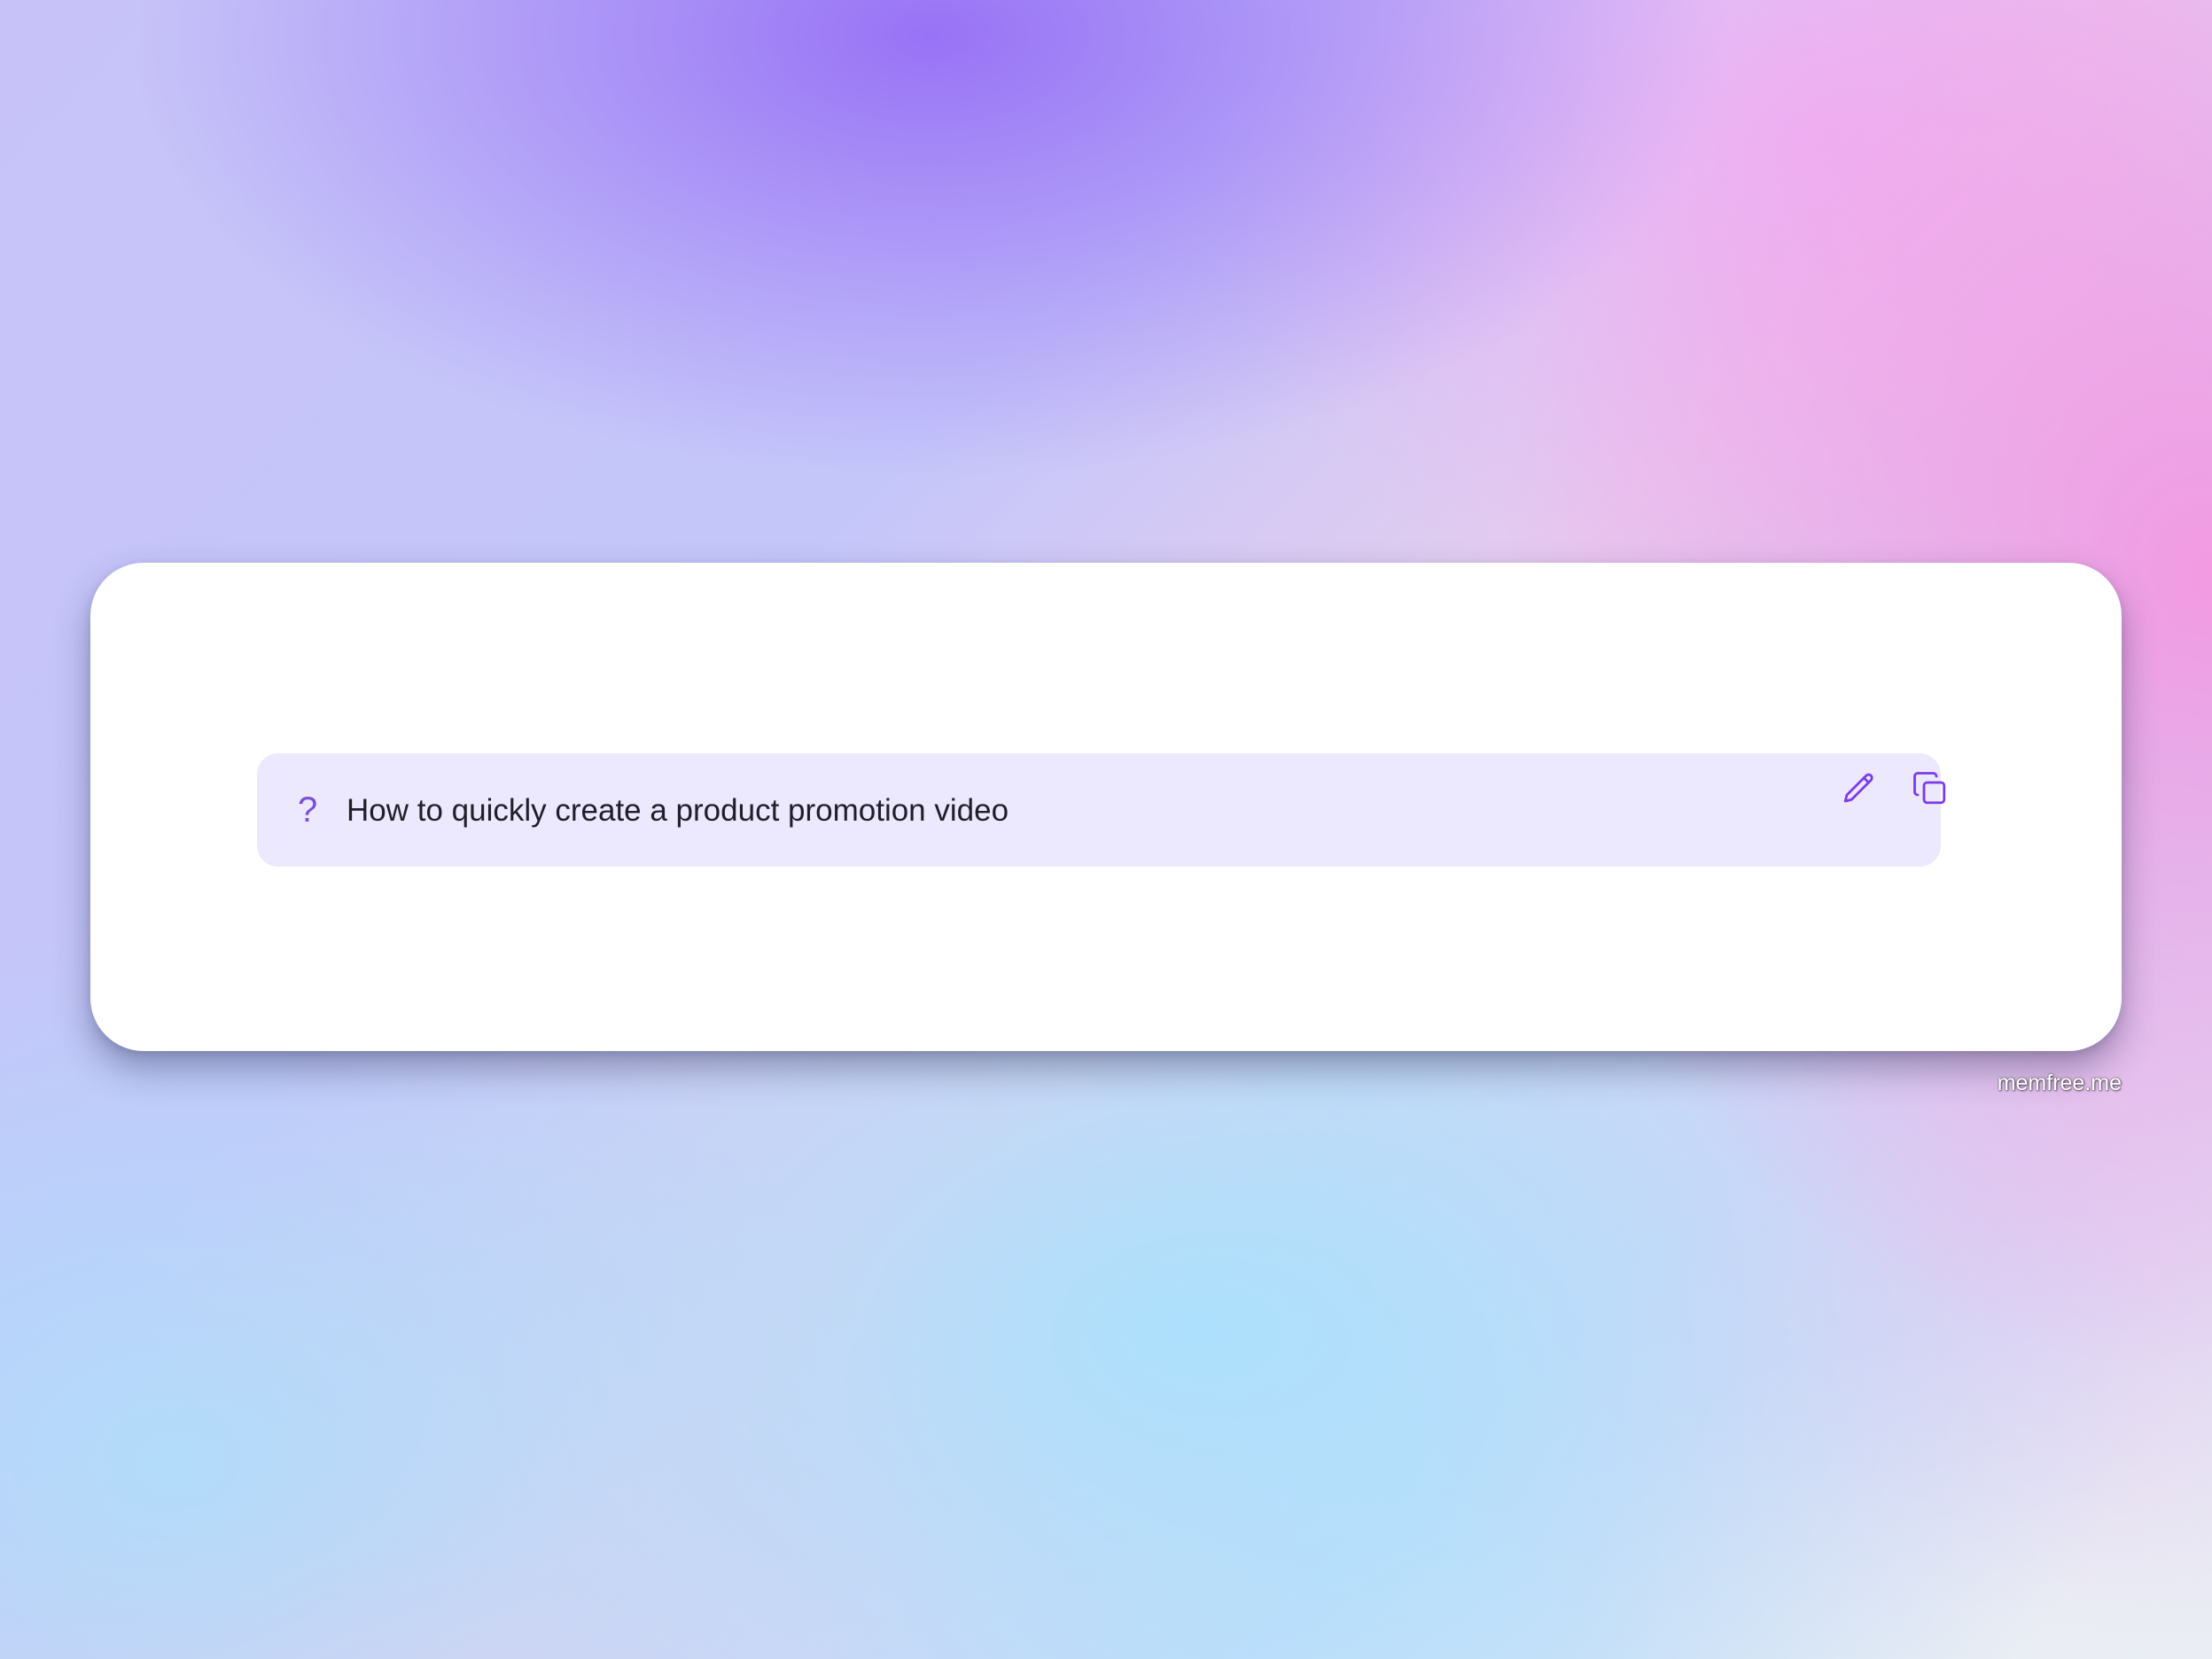  I want to click on copy-icon, so click(1929, 788).